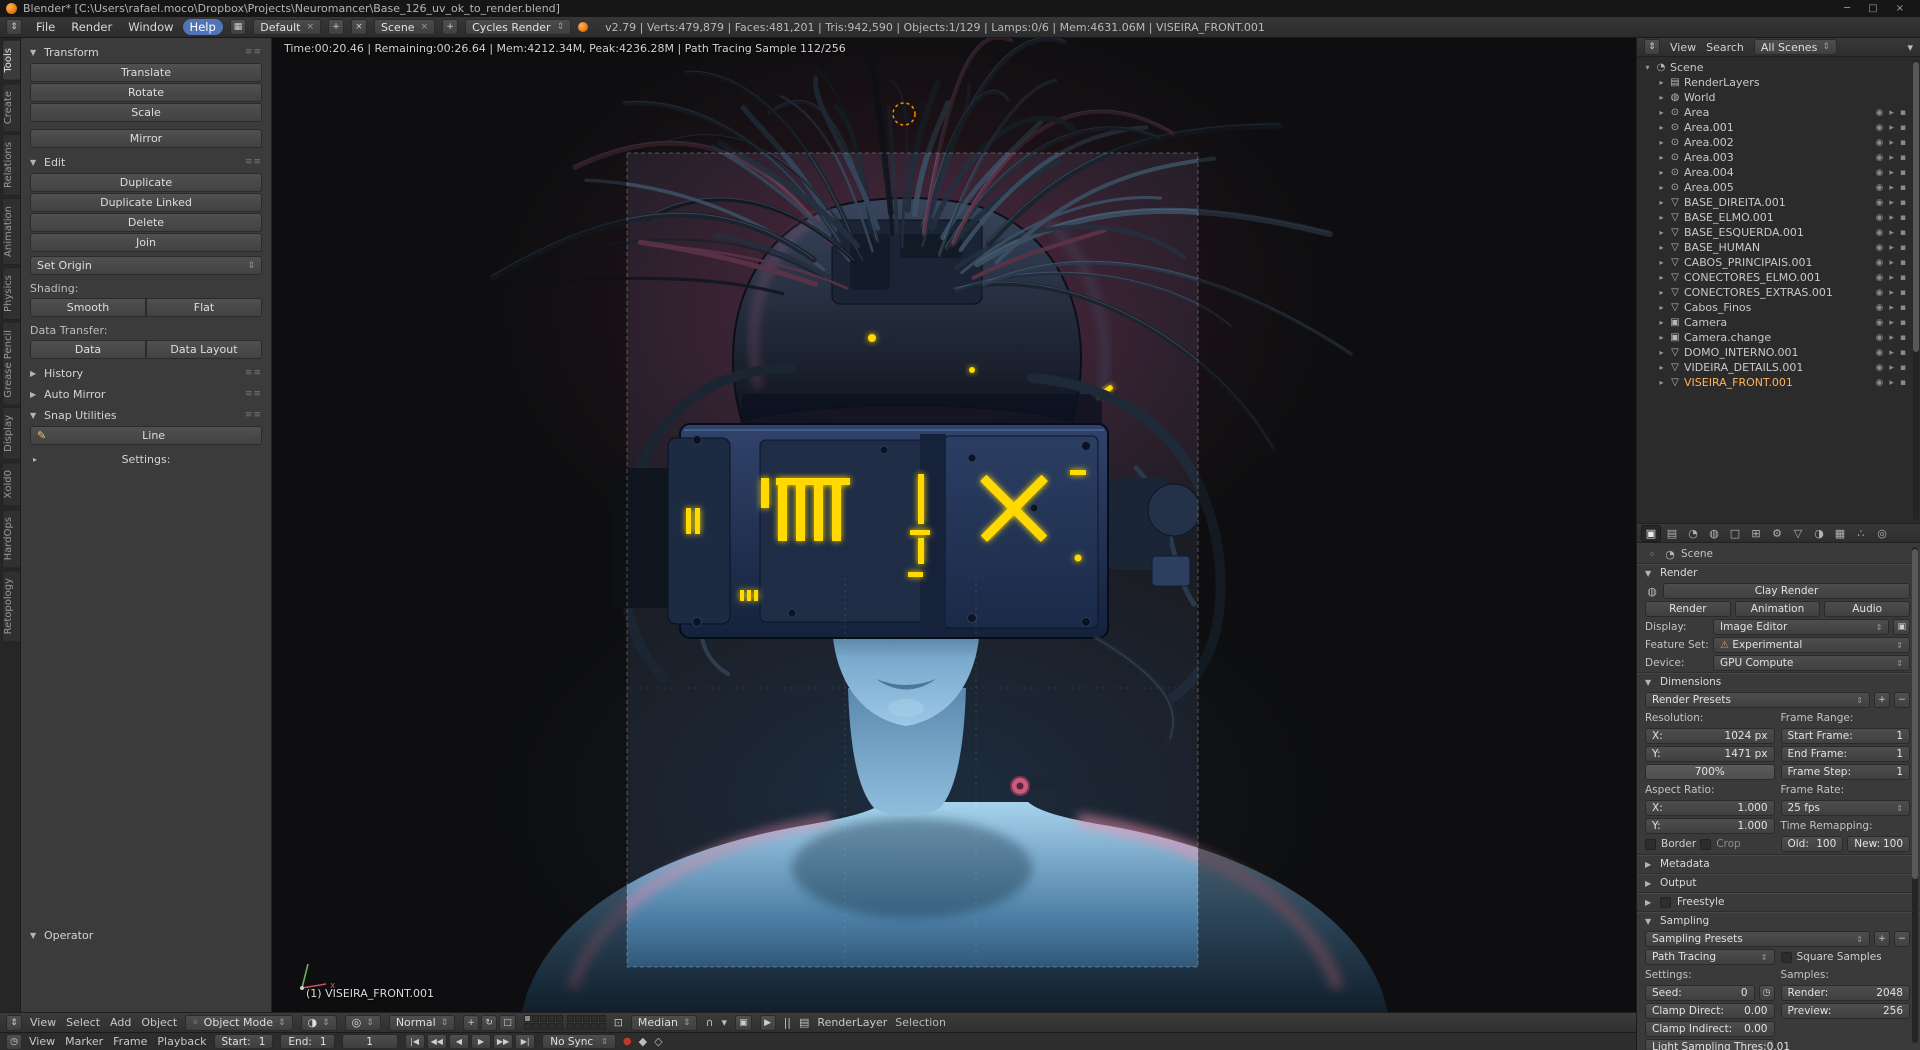 This screenshot has width=1920, height=1050. Describe the element at coordinates (1902, 939) in the screenshot. I see `remove-preset-button: −` at that location.